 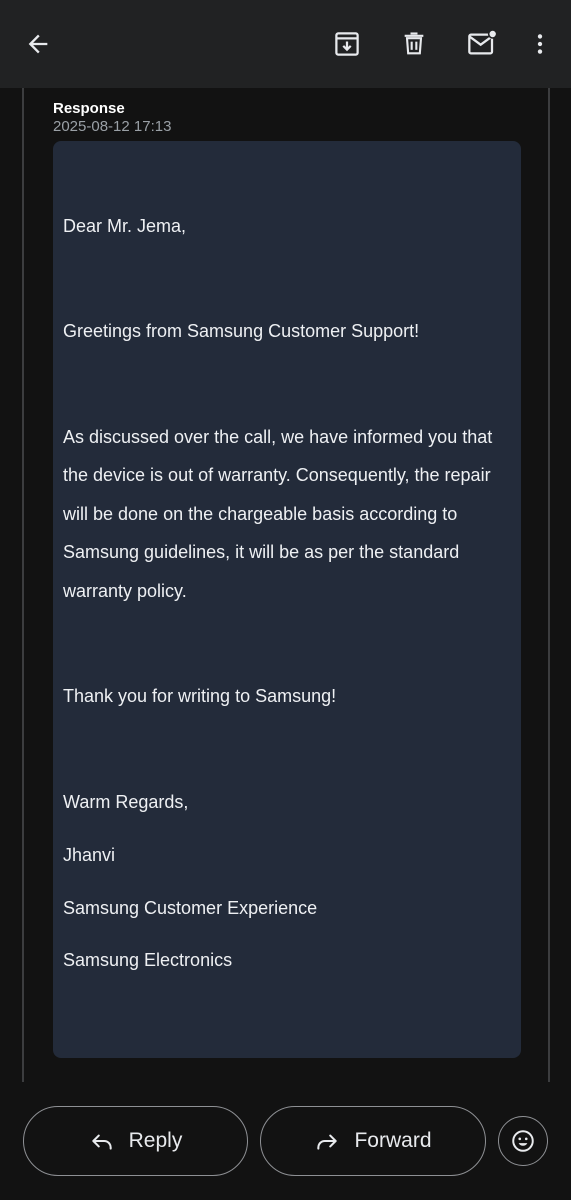 I want to click on body-line: Samsung Electronics, so click(x=148, y=960).